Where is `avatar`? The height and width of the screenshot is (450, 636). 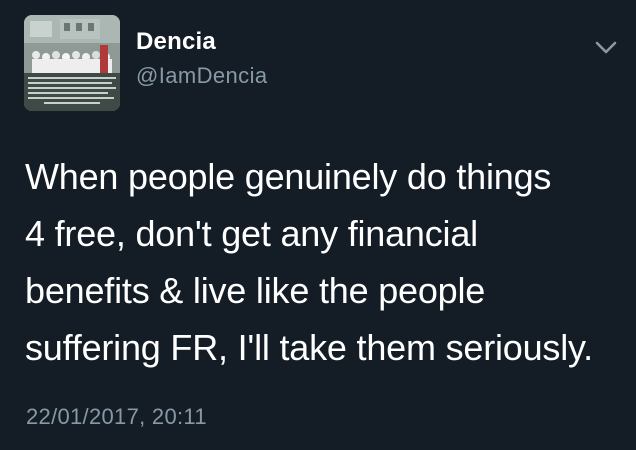 avatar is located at coordinates (72, 63).